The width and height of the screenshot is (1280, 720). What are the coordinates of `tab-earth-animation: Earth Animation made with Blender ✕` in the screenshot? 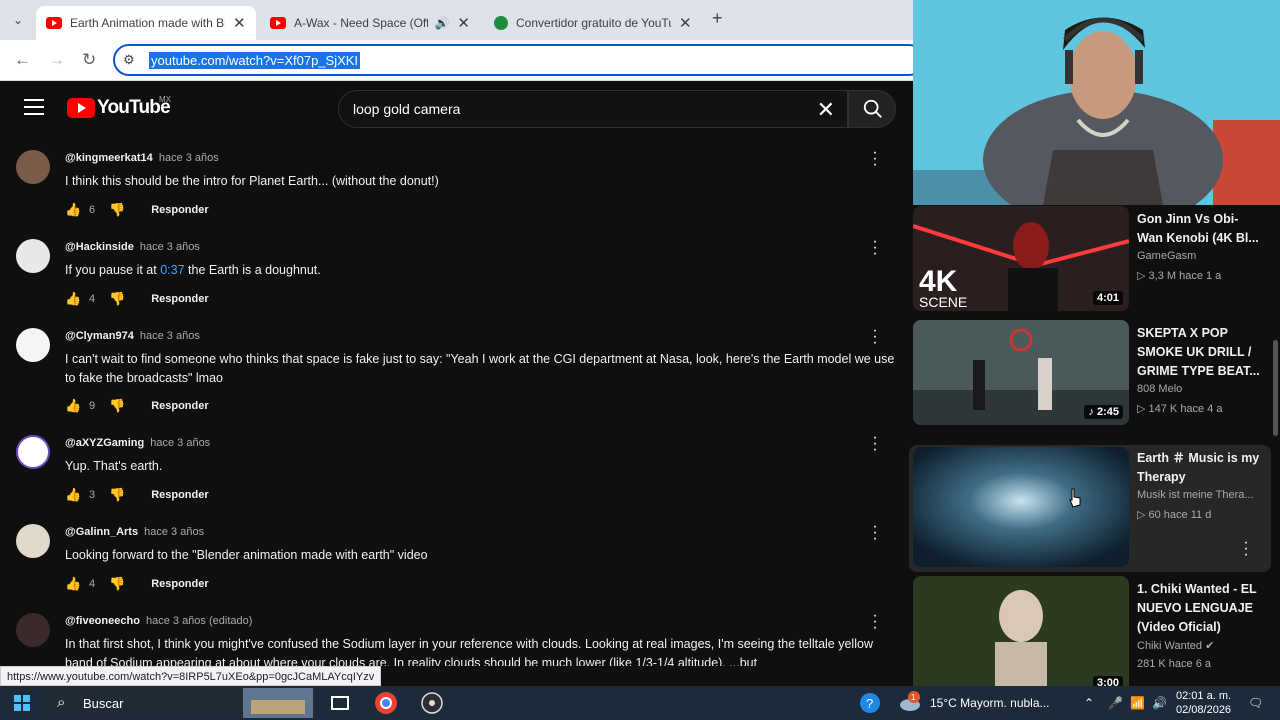 It's located at (146, 23).